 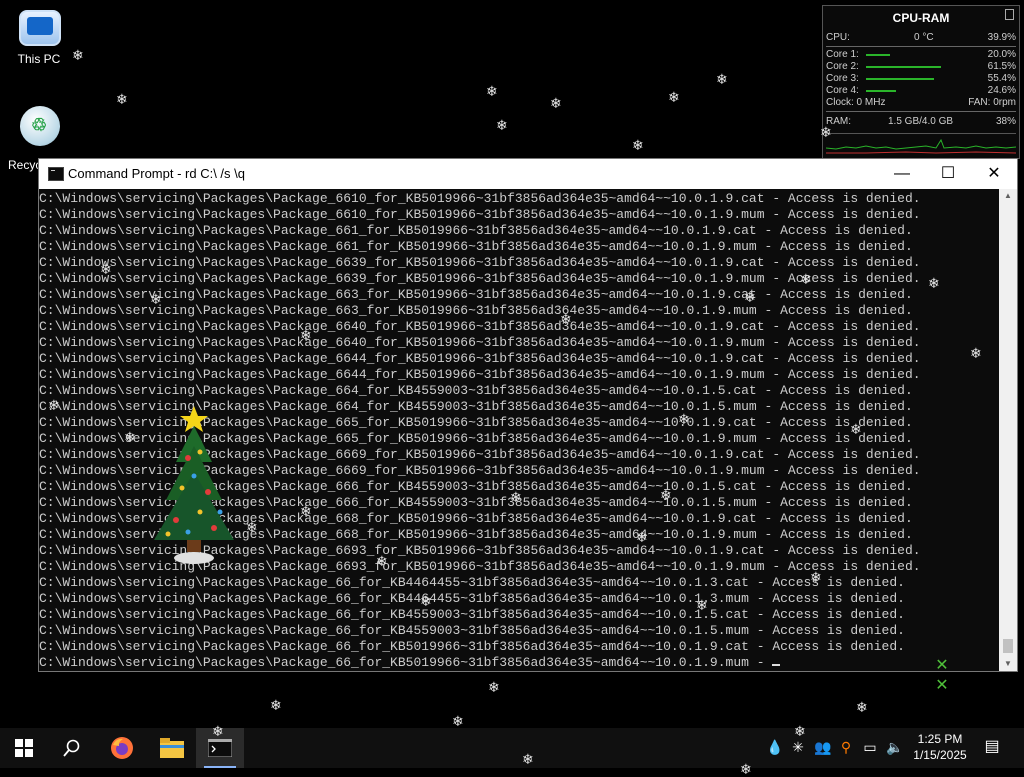 I want to click on core-value: 24.6%, so click(x=1001, y=90).